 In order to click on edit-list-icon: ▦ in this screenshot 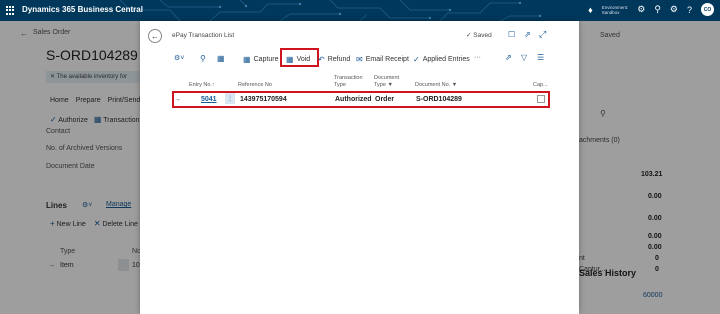, I will do `click(221, 58)`.